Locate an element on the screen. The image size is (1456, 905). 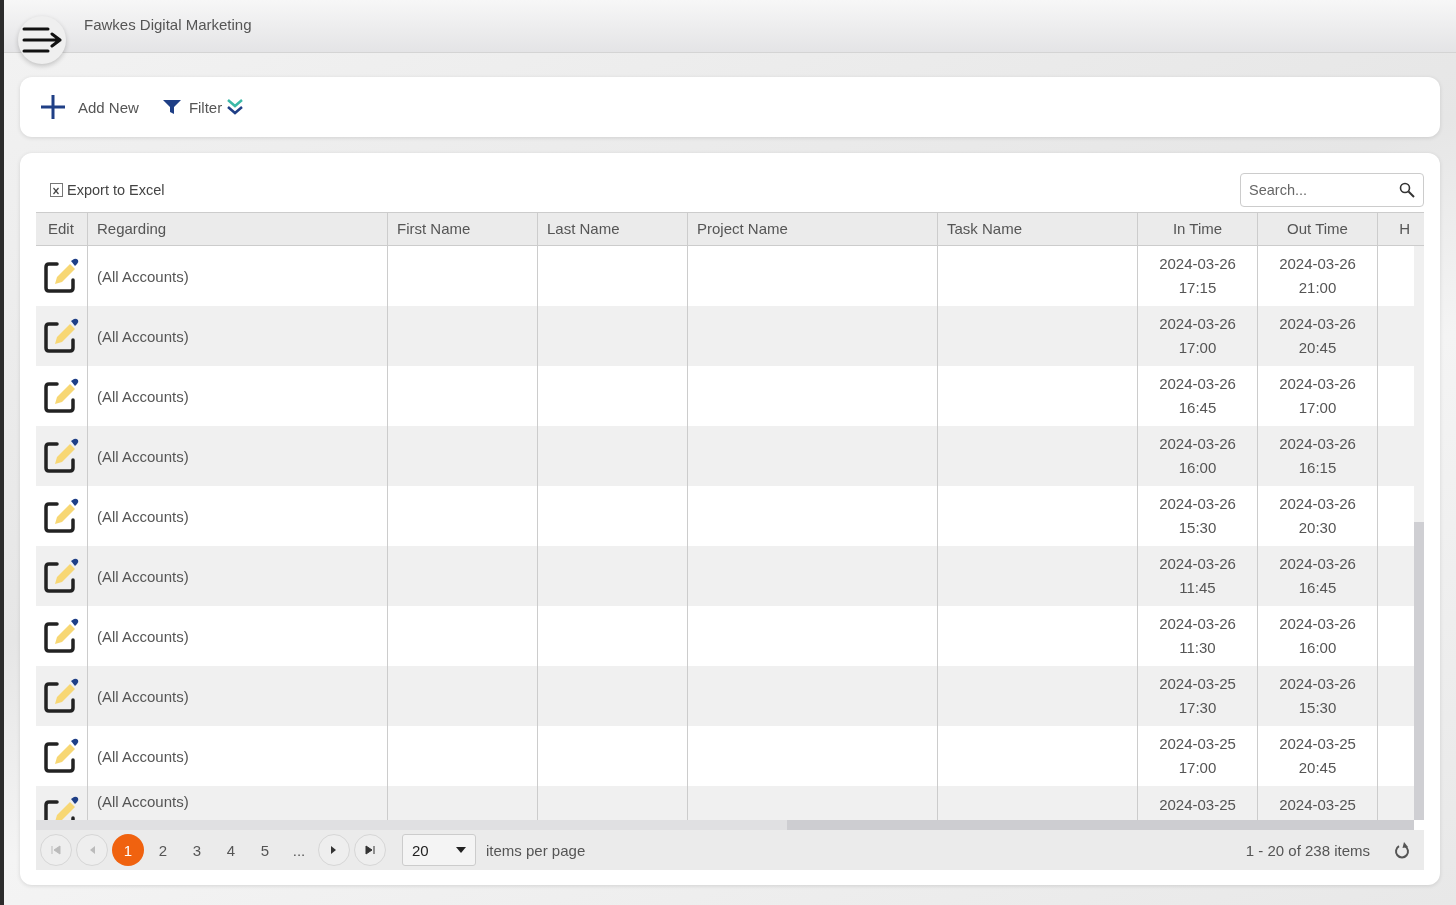
table-cell-text: 2024-03-26 20:45 is located at coordinates (1317, 336).